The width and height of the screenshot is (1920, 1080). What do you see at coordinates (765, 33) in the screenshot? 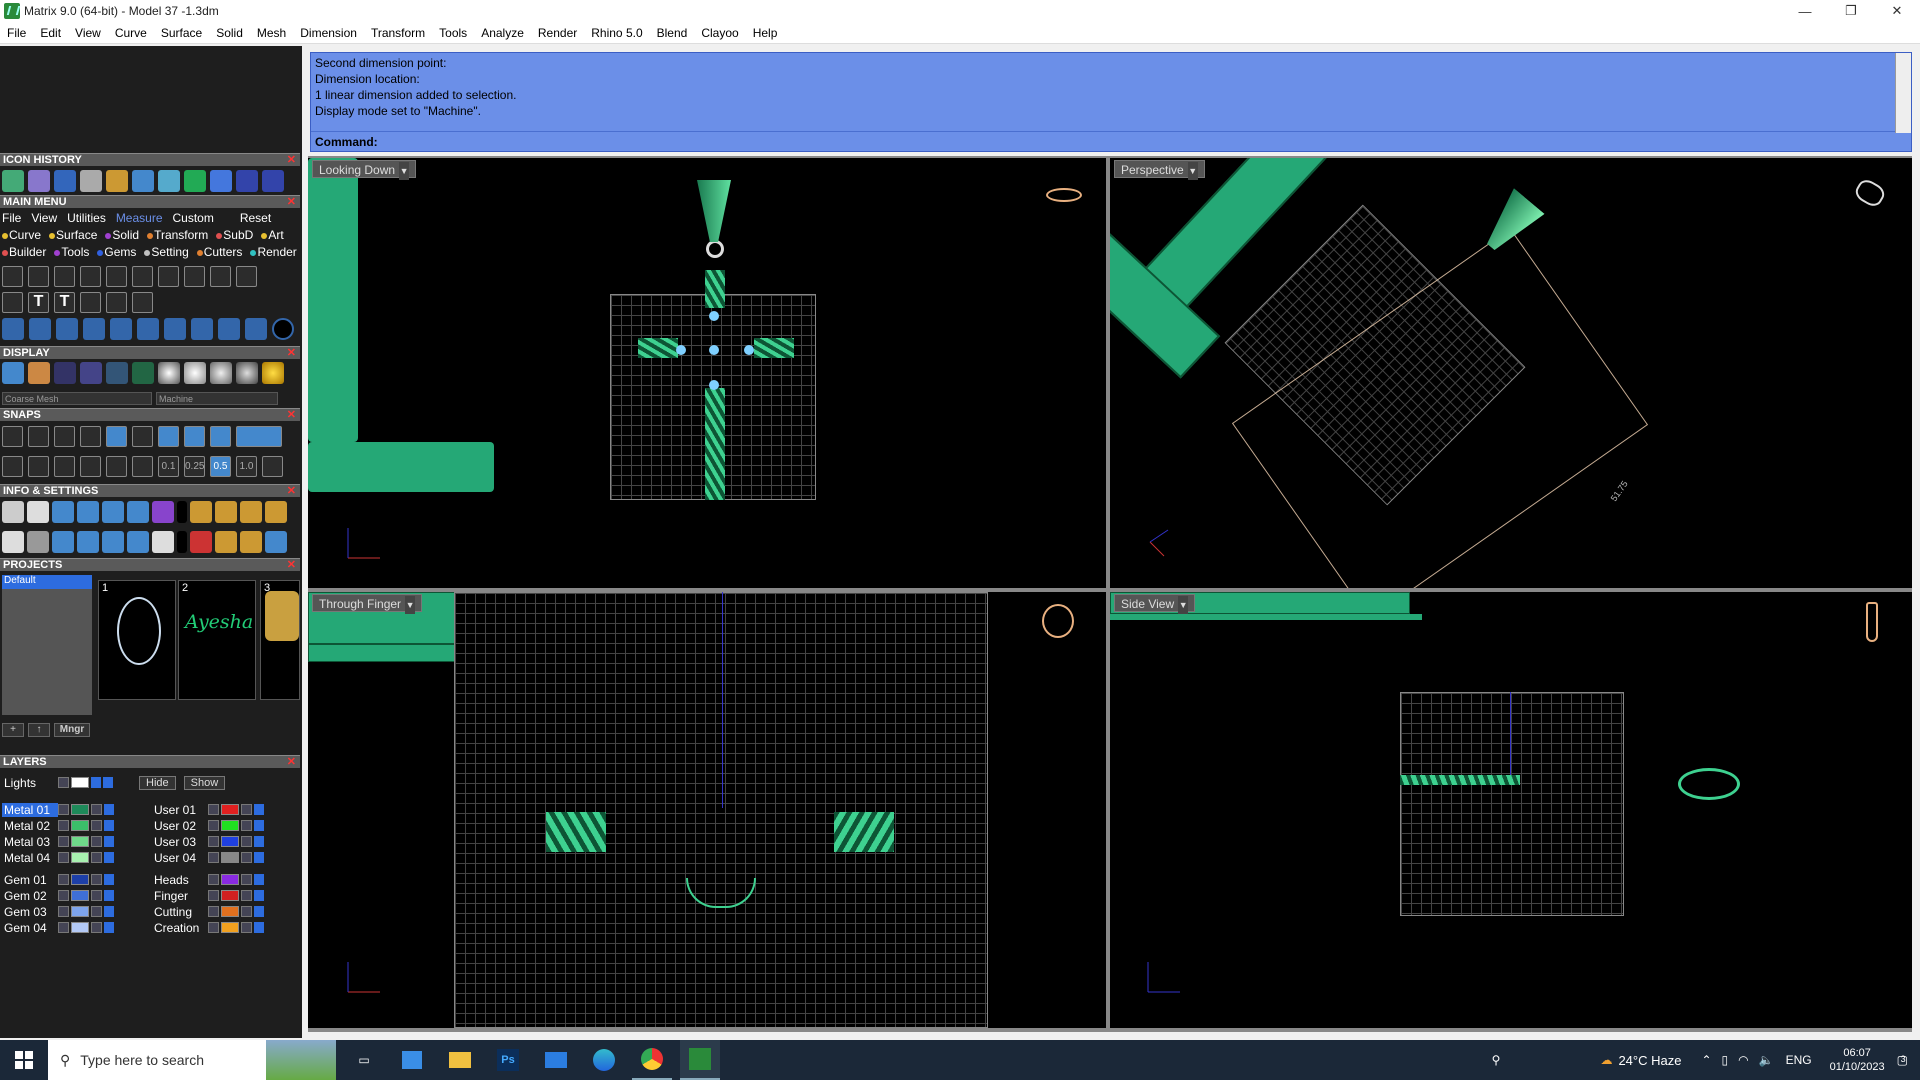
I see `menu-help: Help` at bounding box center [765, 33].